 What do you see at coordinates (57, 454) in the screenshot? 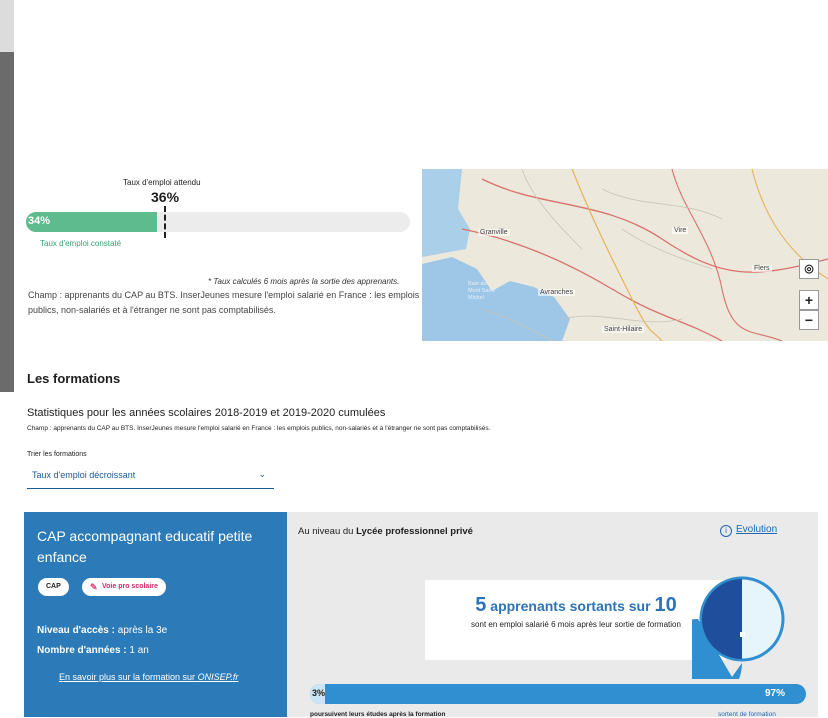
I see `sort-label: Trier les formations` at bounding box center [57, 454].